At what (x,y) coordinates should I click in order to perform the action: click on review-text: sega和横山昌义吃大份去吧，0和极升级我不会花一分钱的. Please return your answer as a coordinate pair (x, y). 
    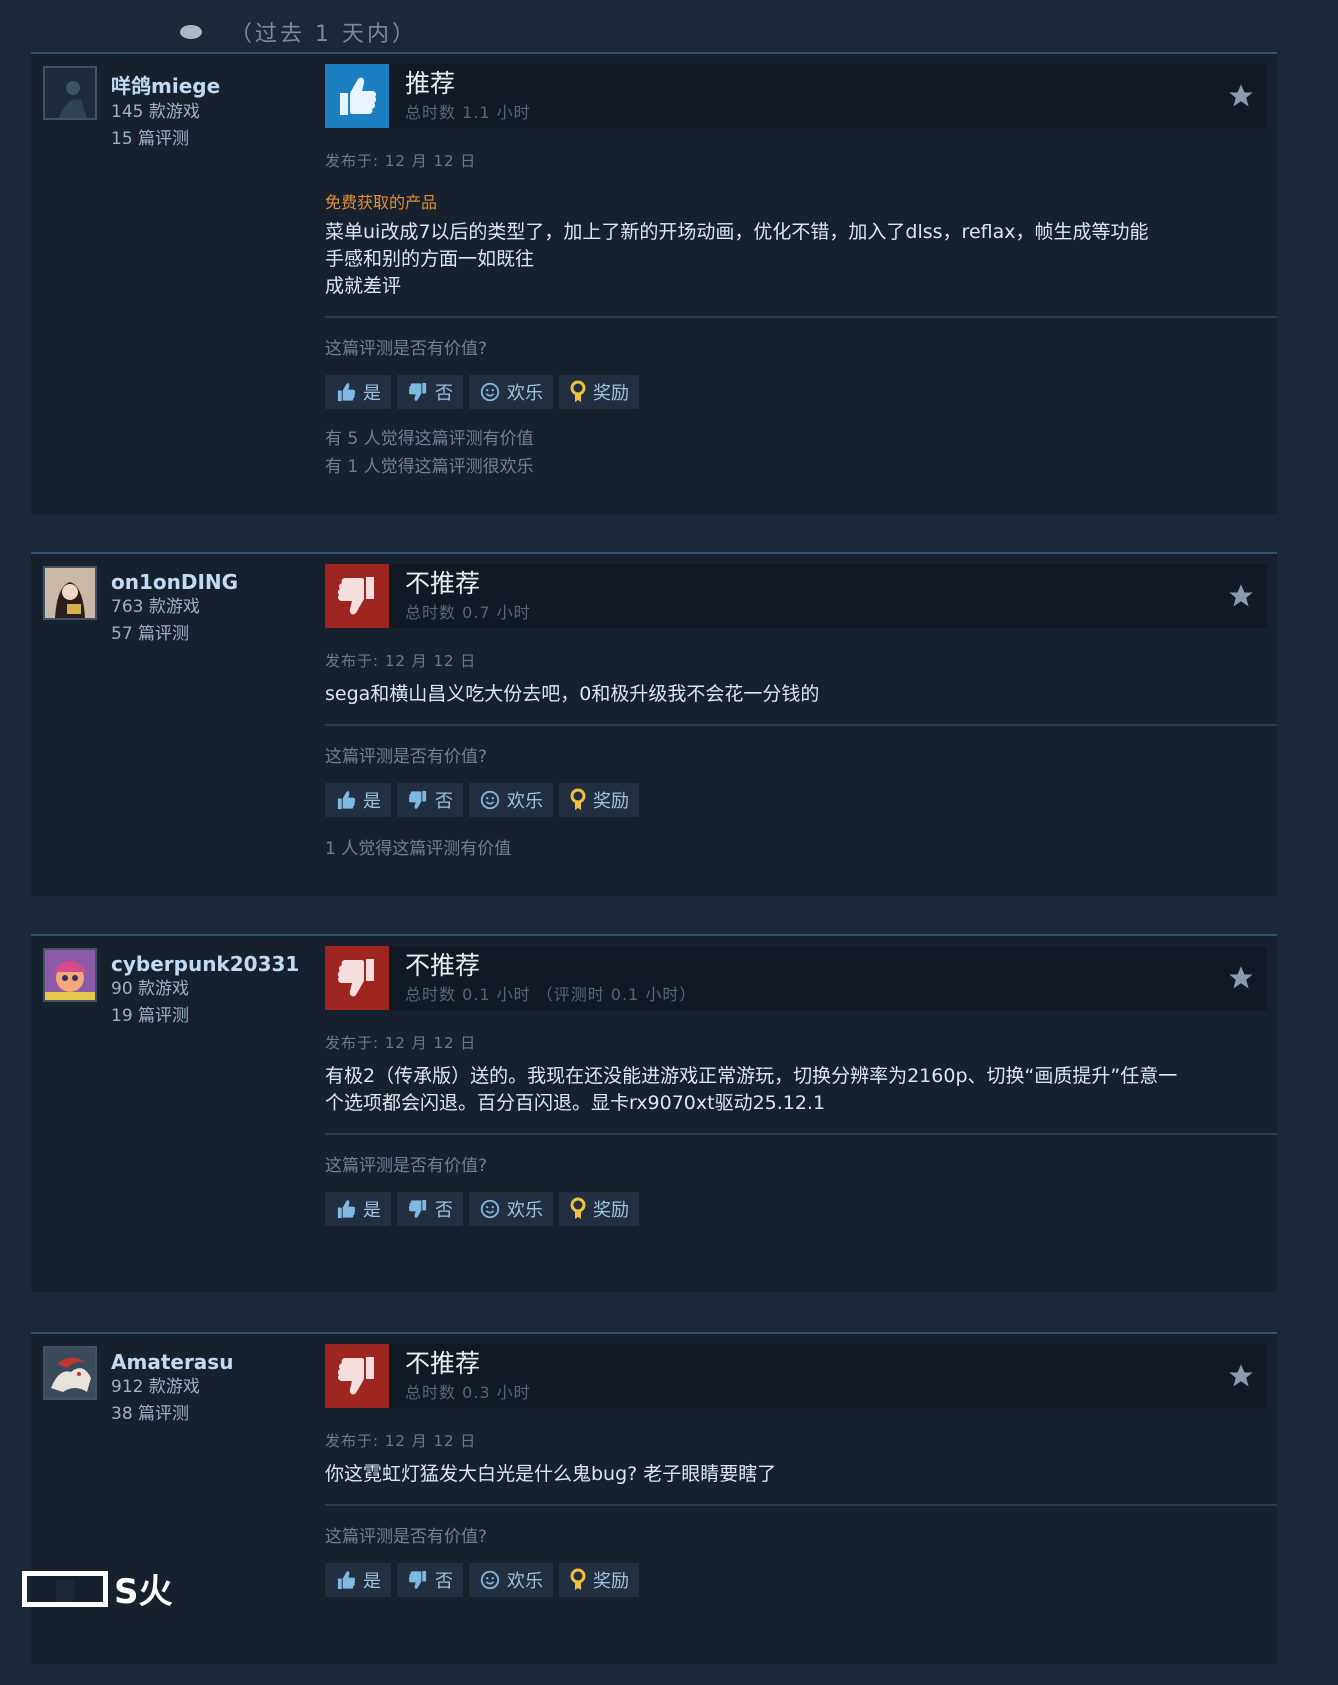
    Looking at the image, I should click on (572, 694).